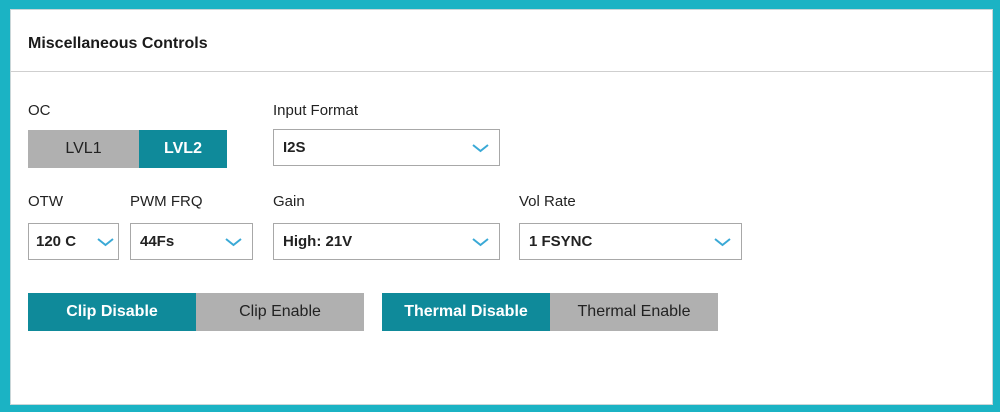 The image size is (1000, 412). I want to click on input-format-value: I2S, so click(294, 147).